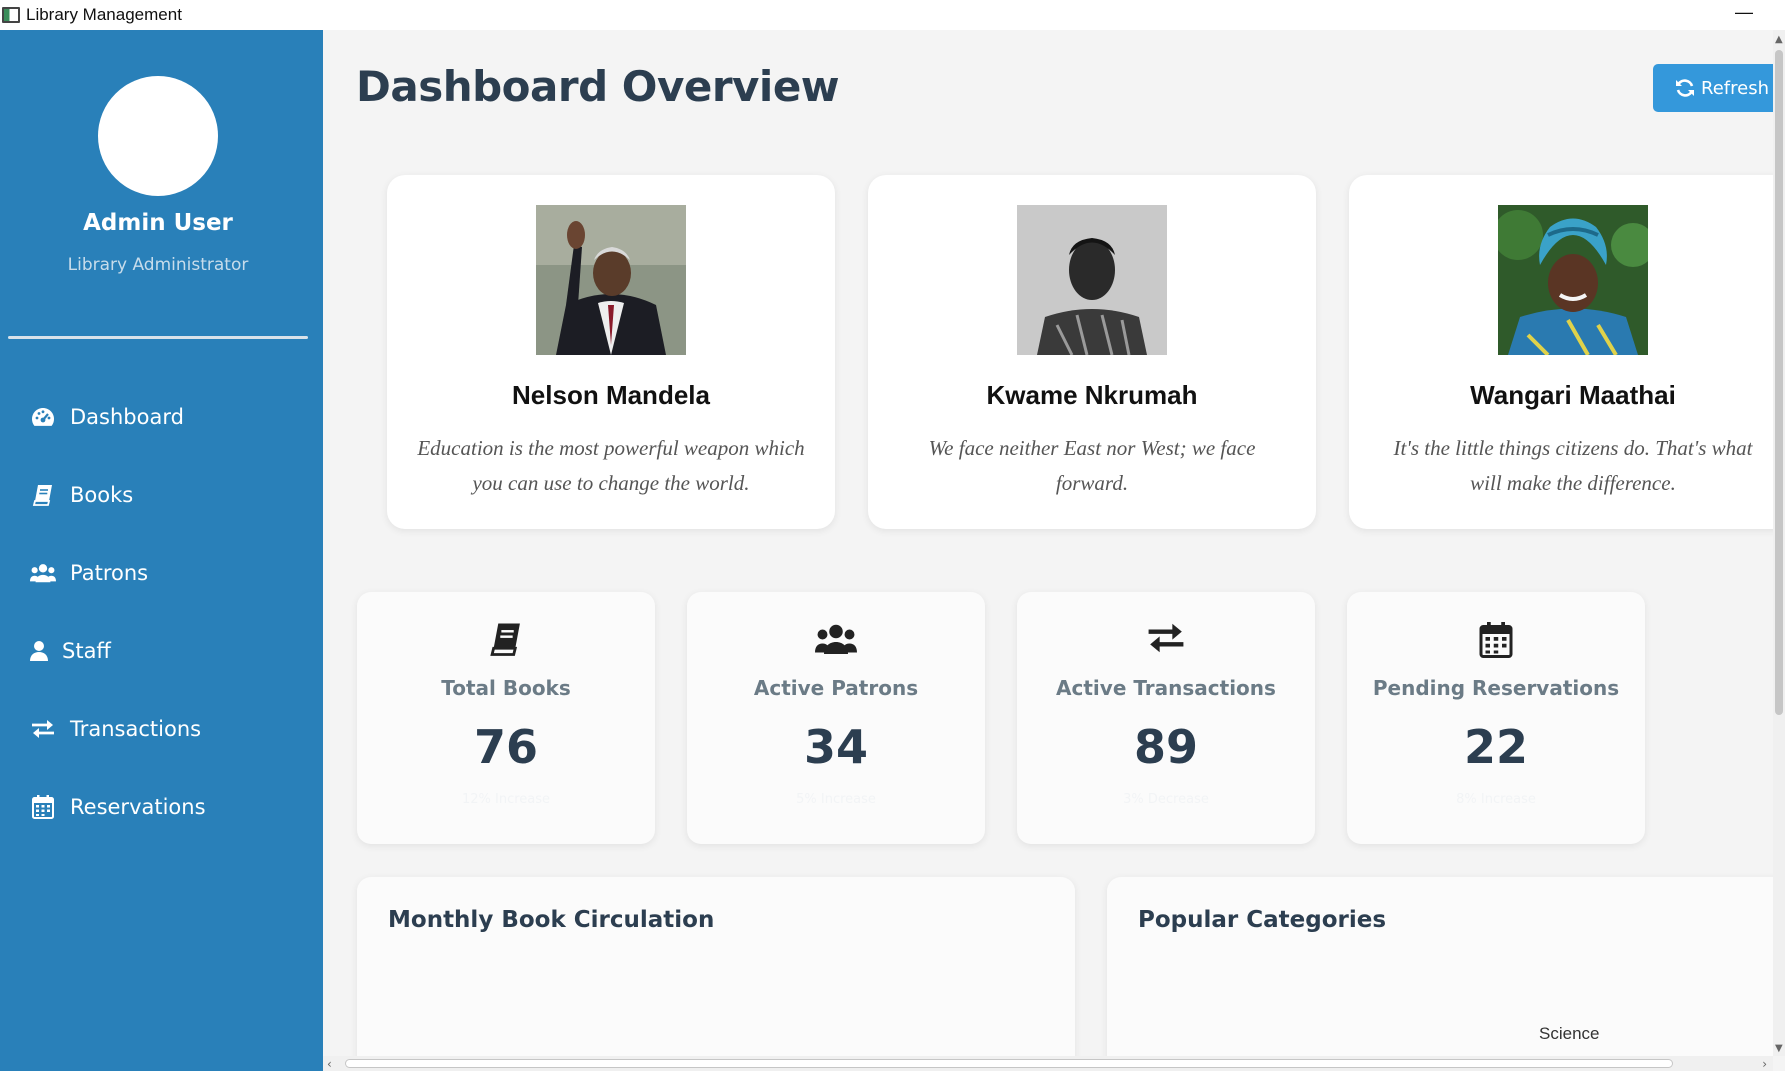  What do you see at coordinates (506, 688) in the screenshot?
I see `stat-label: Total Books` at bounding box center [506, 688].